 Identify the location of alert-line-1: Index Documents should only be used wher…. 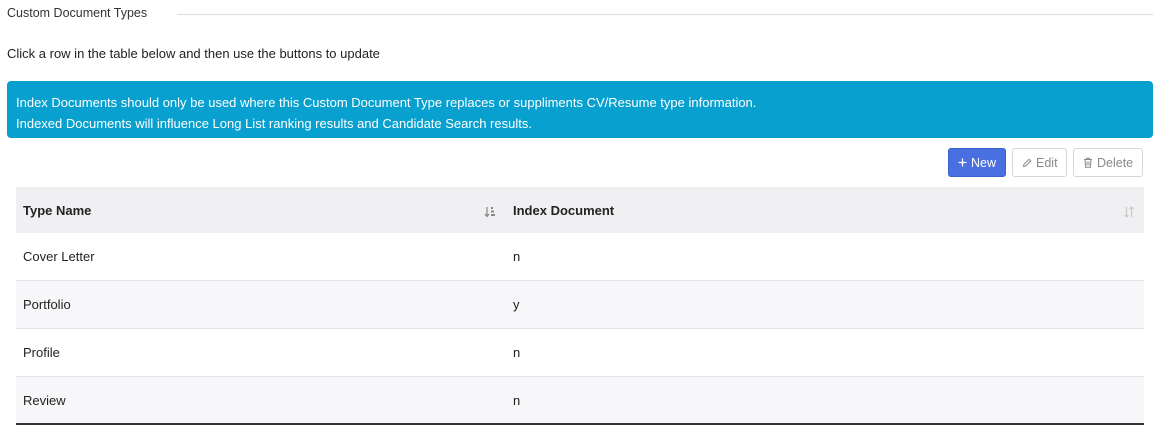
(386, 102).